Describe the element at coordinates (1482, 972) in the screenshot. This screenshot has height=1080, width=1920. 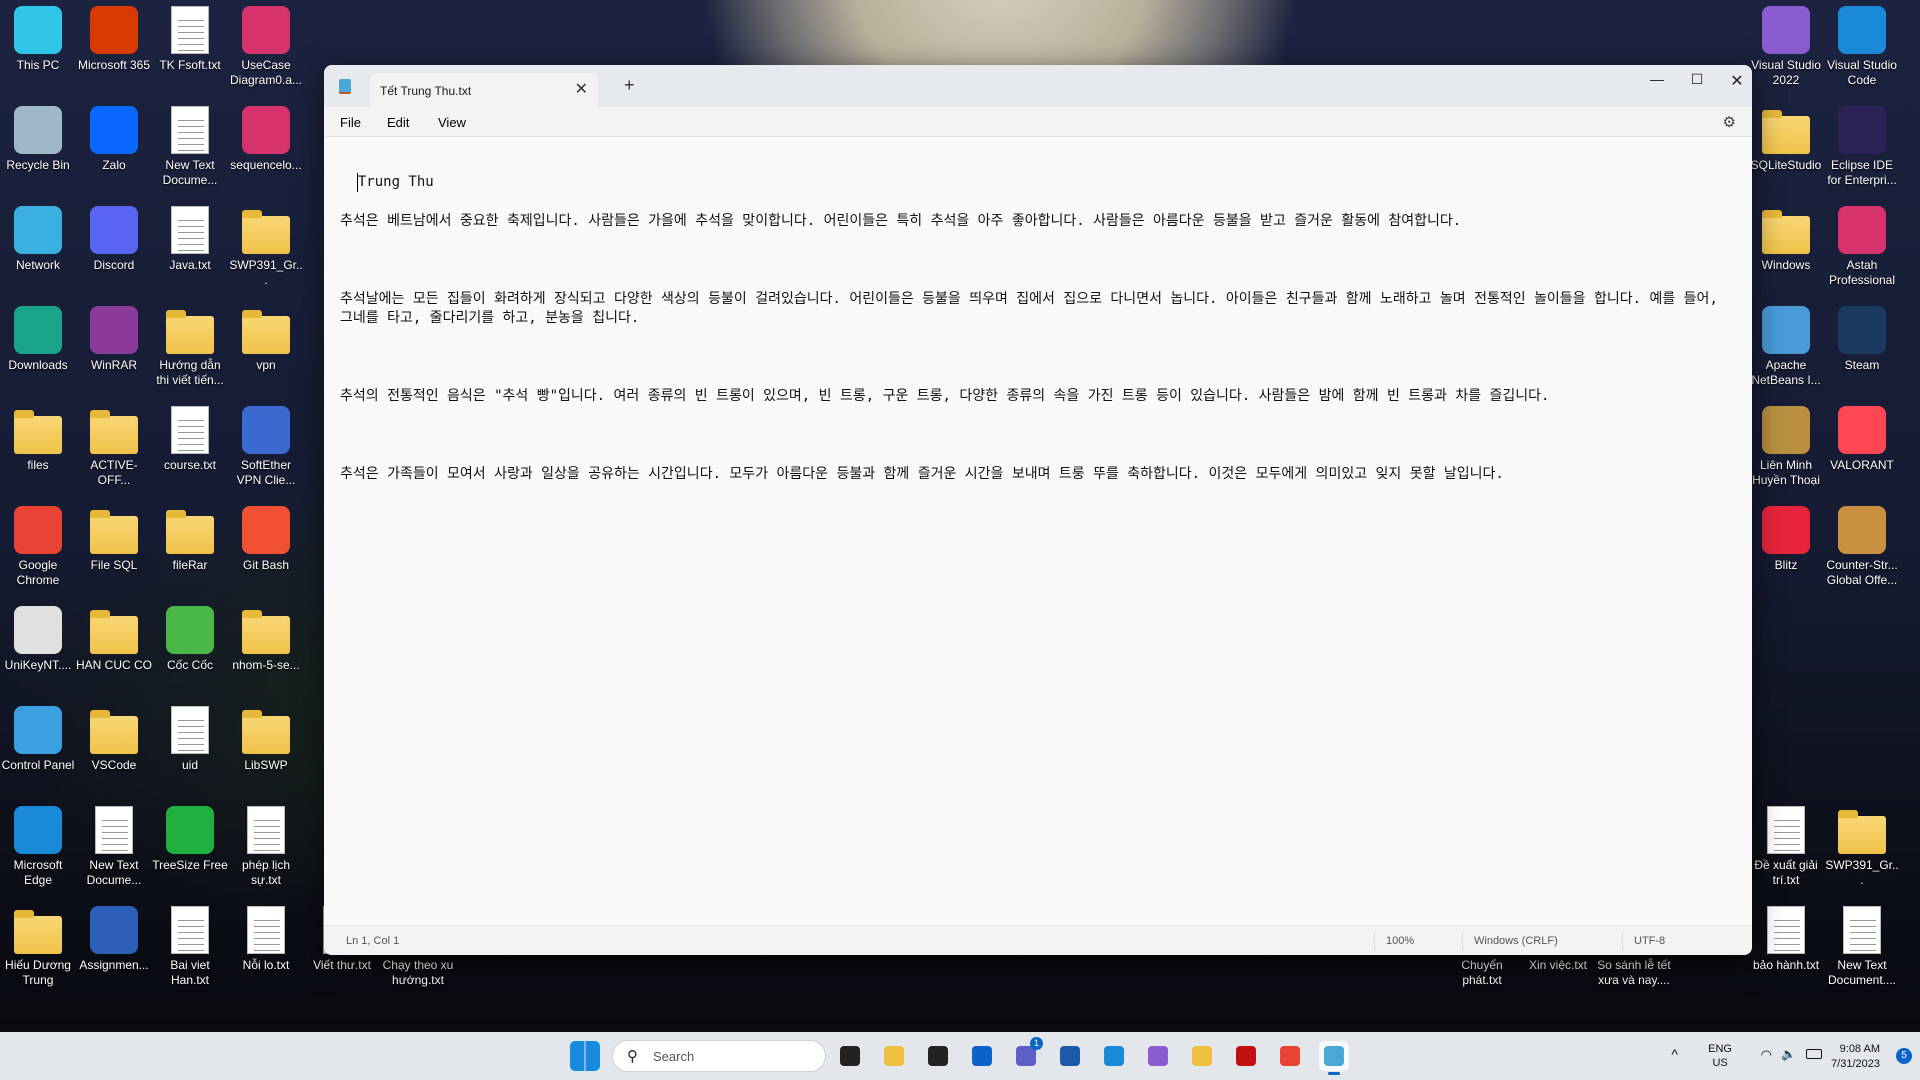
I see `desktop-icon-label: Chuyển phát.txt` at that location.